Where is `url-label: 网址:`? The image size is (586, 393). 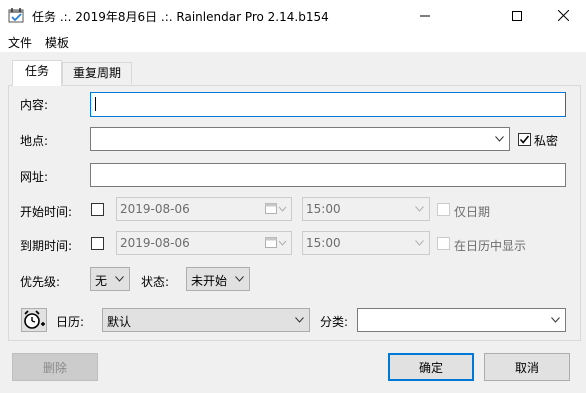
url-label: 网址: is located at coordinates (34, 177).